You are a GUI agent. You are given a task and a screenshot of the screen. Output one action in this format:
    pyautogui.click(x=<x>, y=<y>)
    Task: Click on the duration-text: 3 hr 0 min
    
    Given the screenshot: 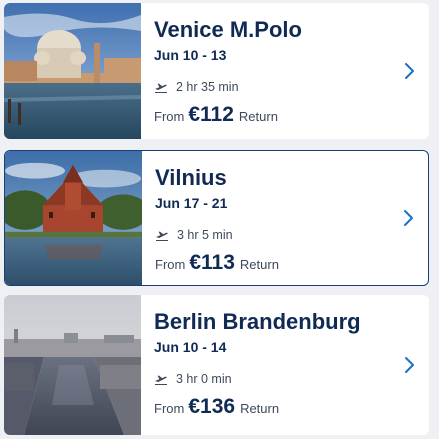 What is the action you would take?
    pyautogui.click(x=204, y=379)
    